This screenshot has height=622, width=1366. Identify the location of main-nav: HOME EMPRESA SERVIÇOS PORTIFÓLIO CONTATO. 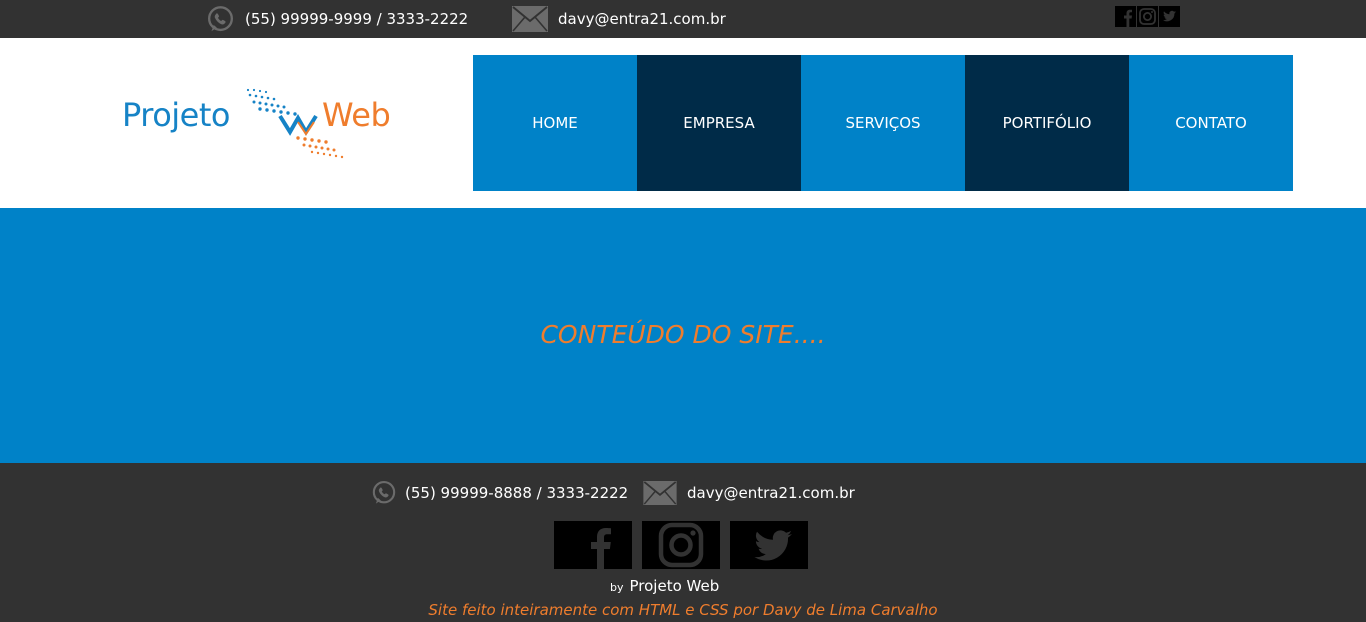
(883, 123).